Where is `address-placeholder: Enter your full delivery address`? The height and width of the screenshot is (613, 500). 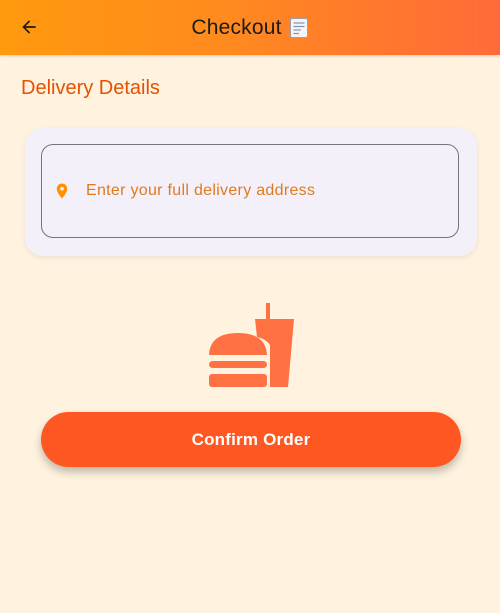
address-placeholder: Enter your full delivery address is located at coordinates (201, 190).